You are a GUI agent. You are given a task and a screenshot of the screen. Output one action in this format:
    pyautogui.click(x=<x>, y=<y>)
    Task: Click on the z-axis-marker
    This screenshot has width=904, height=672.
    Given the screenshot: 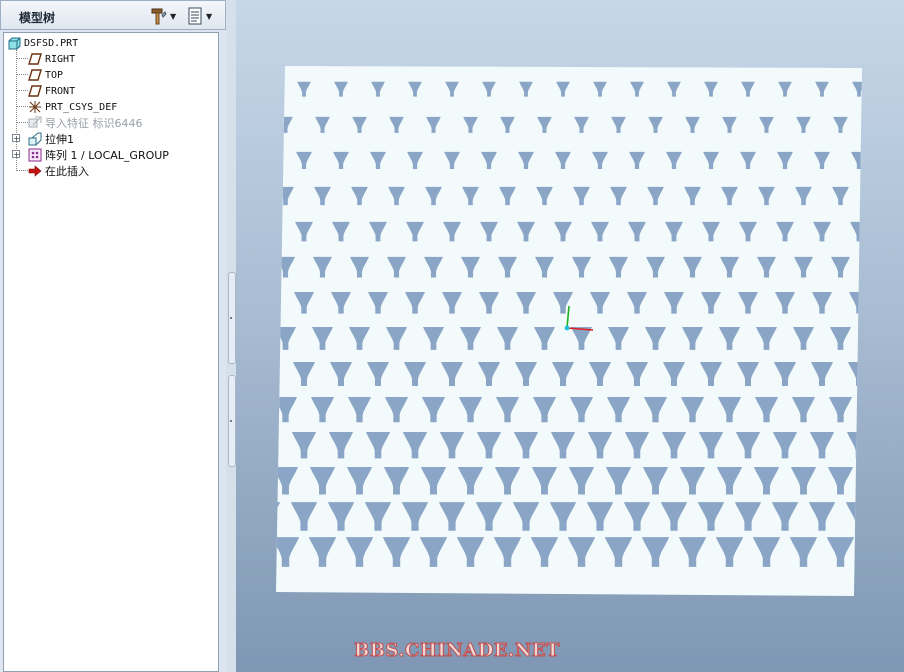 What is the action you would take?
    pyautogui.click(x=567, y=328)
    